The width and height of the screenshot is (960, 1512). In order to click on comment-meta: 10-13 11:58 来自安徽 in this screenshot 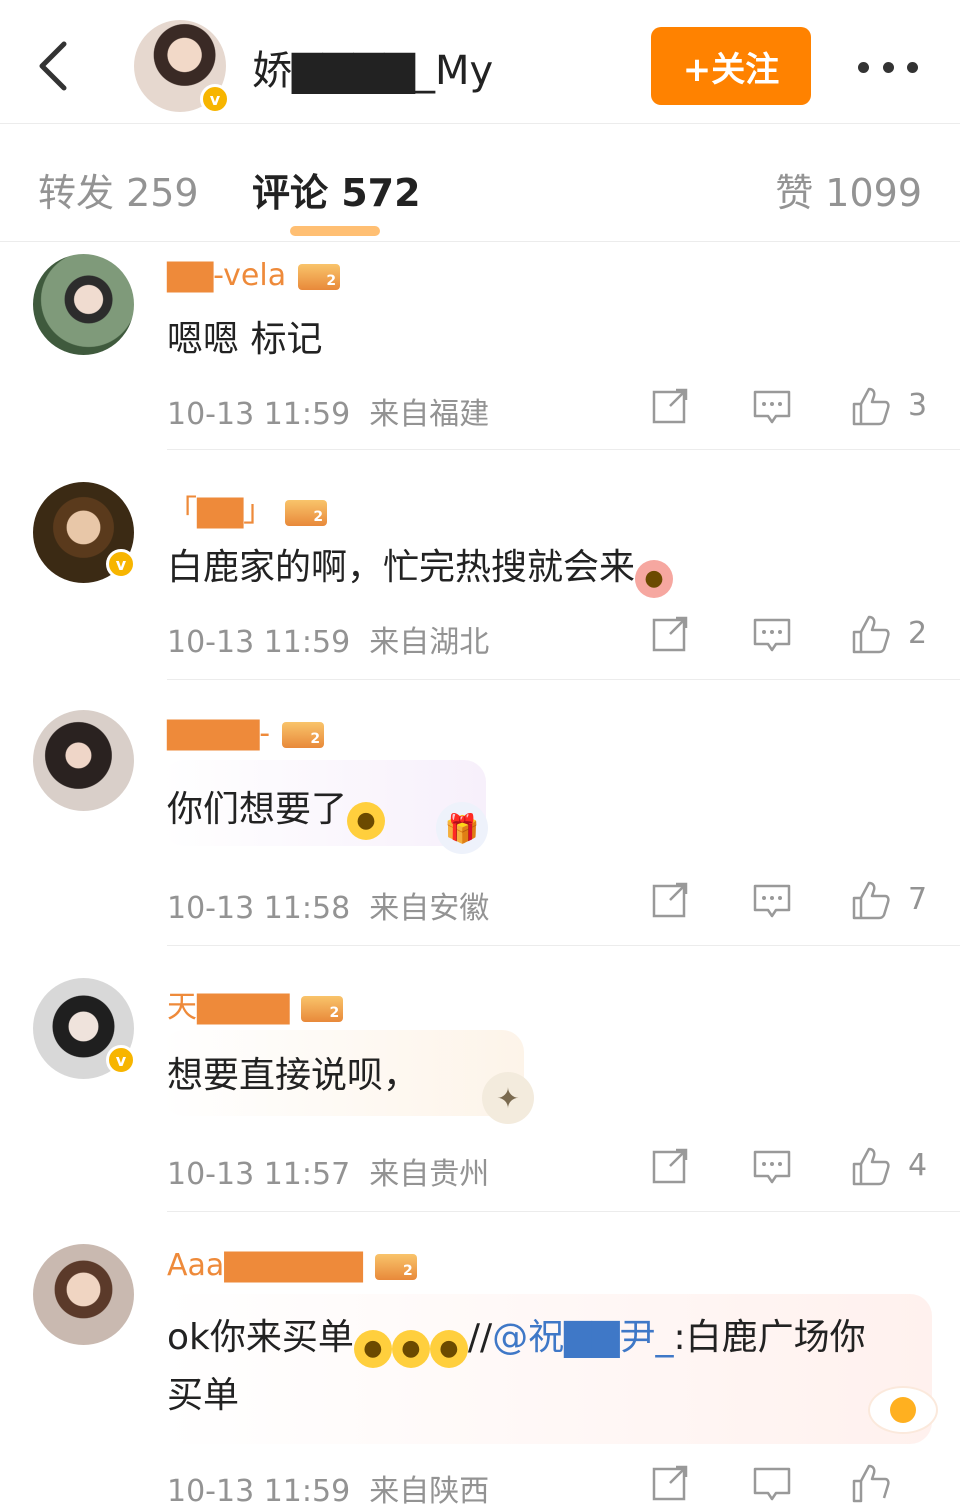, I will do `click(328, 908)`.